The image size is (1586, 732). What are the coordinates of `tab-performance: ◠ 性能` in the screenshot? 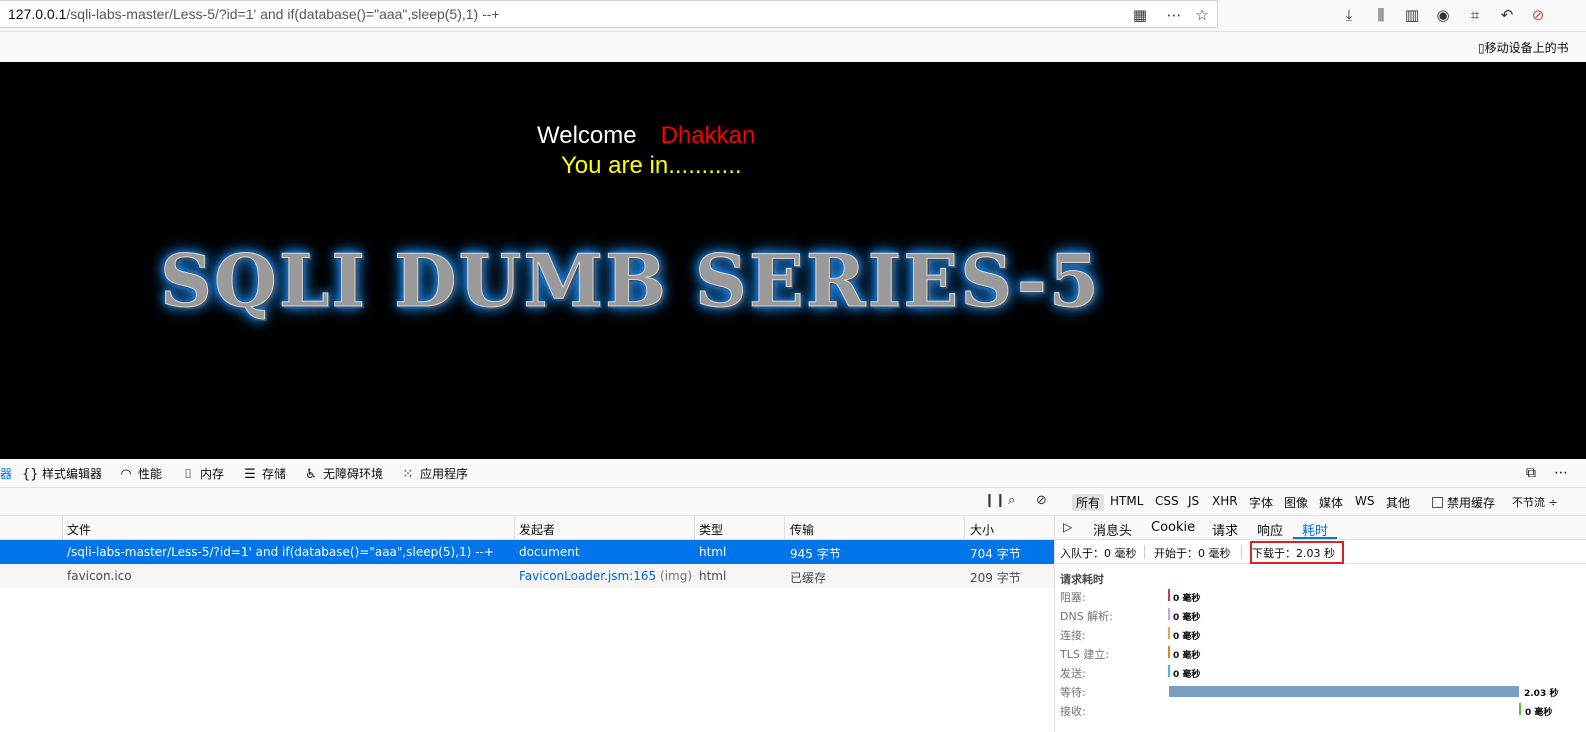 It's located at (140, 473).